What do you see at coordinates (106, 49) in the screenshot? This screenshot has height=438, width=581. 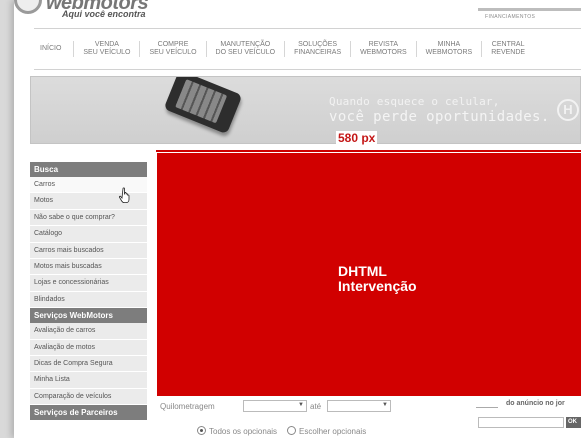 I see `nav-item-venda: VENDA SEU VEÍCULO` at bounding box center [106, 49].